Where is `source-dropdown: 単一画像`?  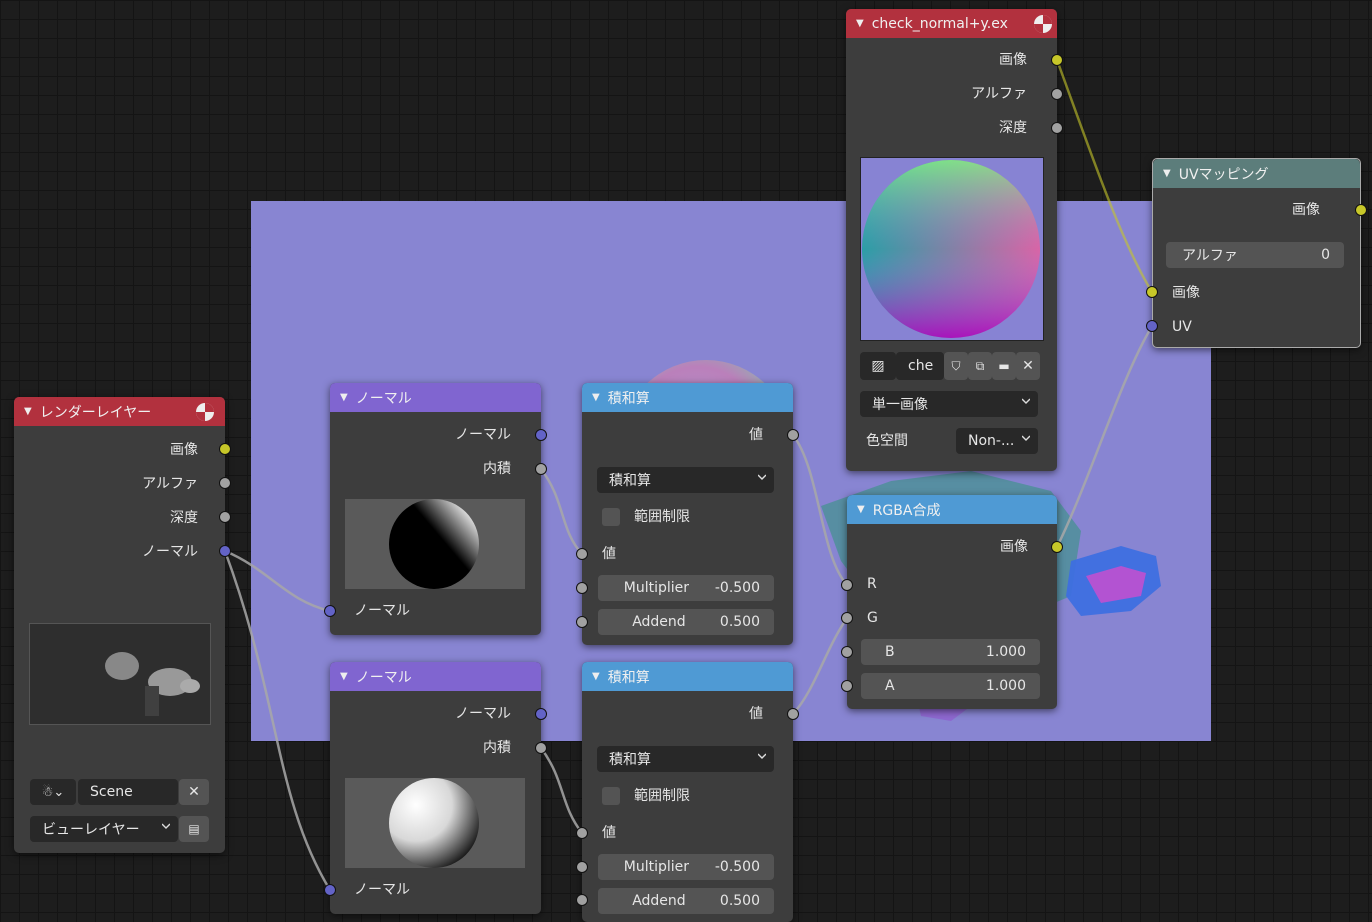 source-dropdown: 単一画像 is located at coordinates (949, 404).